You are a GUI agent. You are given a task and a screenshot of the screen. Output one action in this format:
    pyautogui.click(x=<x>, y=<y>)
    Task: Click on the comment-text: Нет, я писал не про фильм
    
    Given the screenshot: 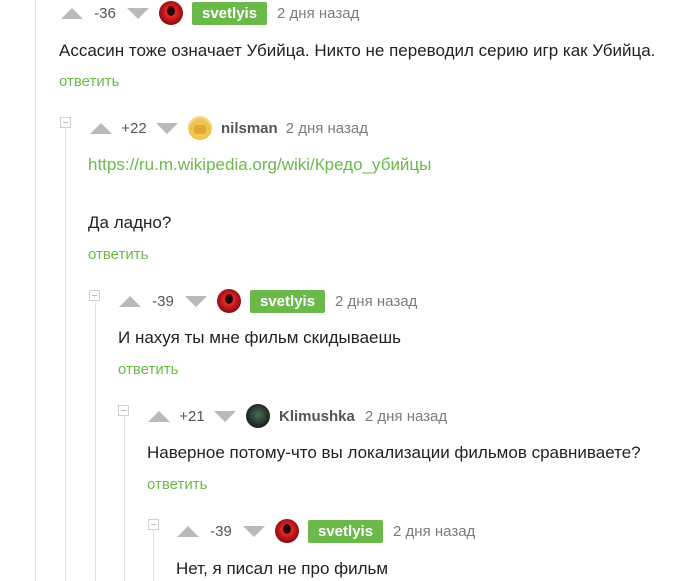 What is the action you would take?
    pyautogui.click(x=282, y=568)
    